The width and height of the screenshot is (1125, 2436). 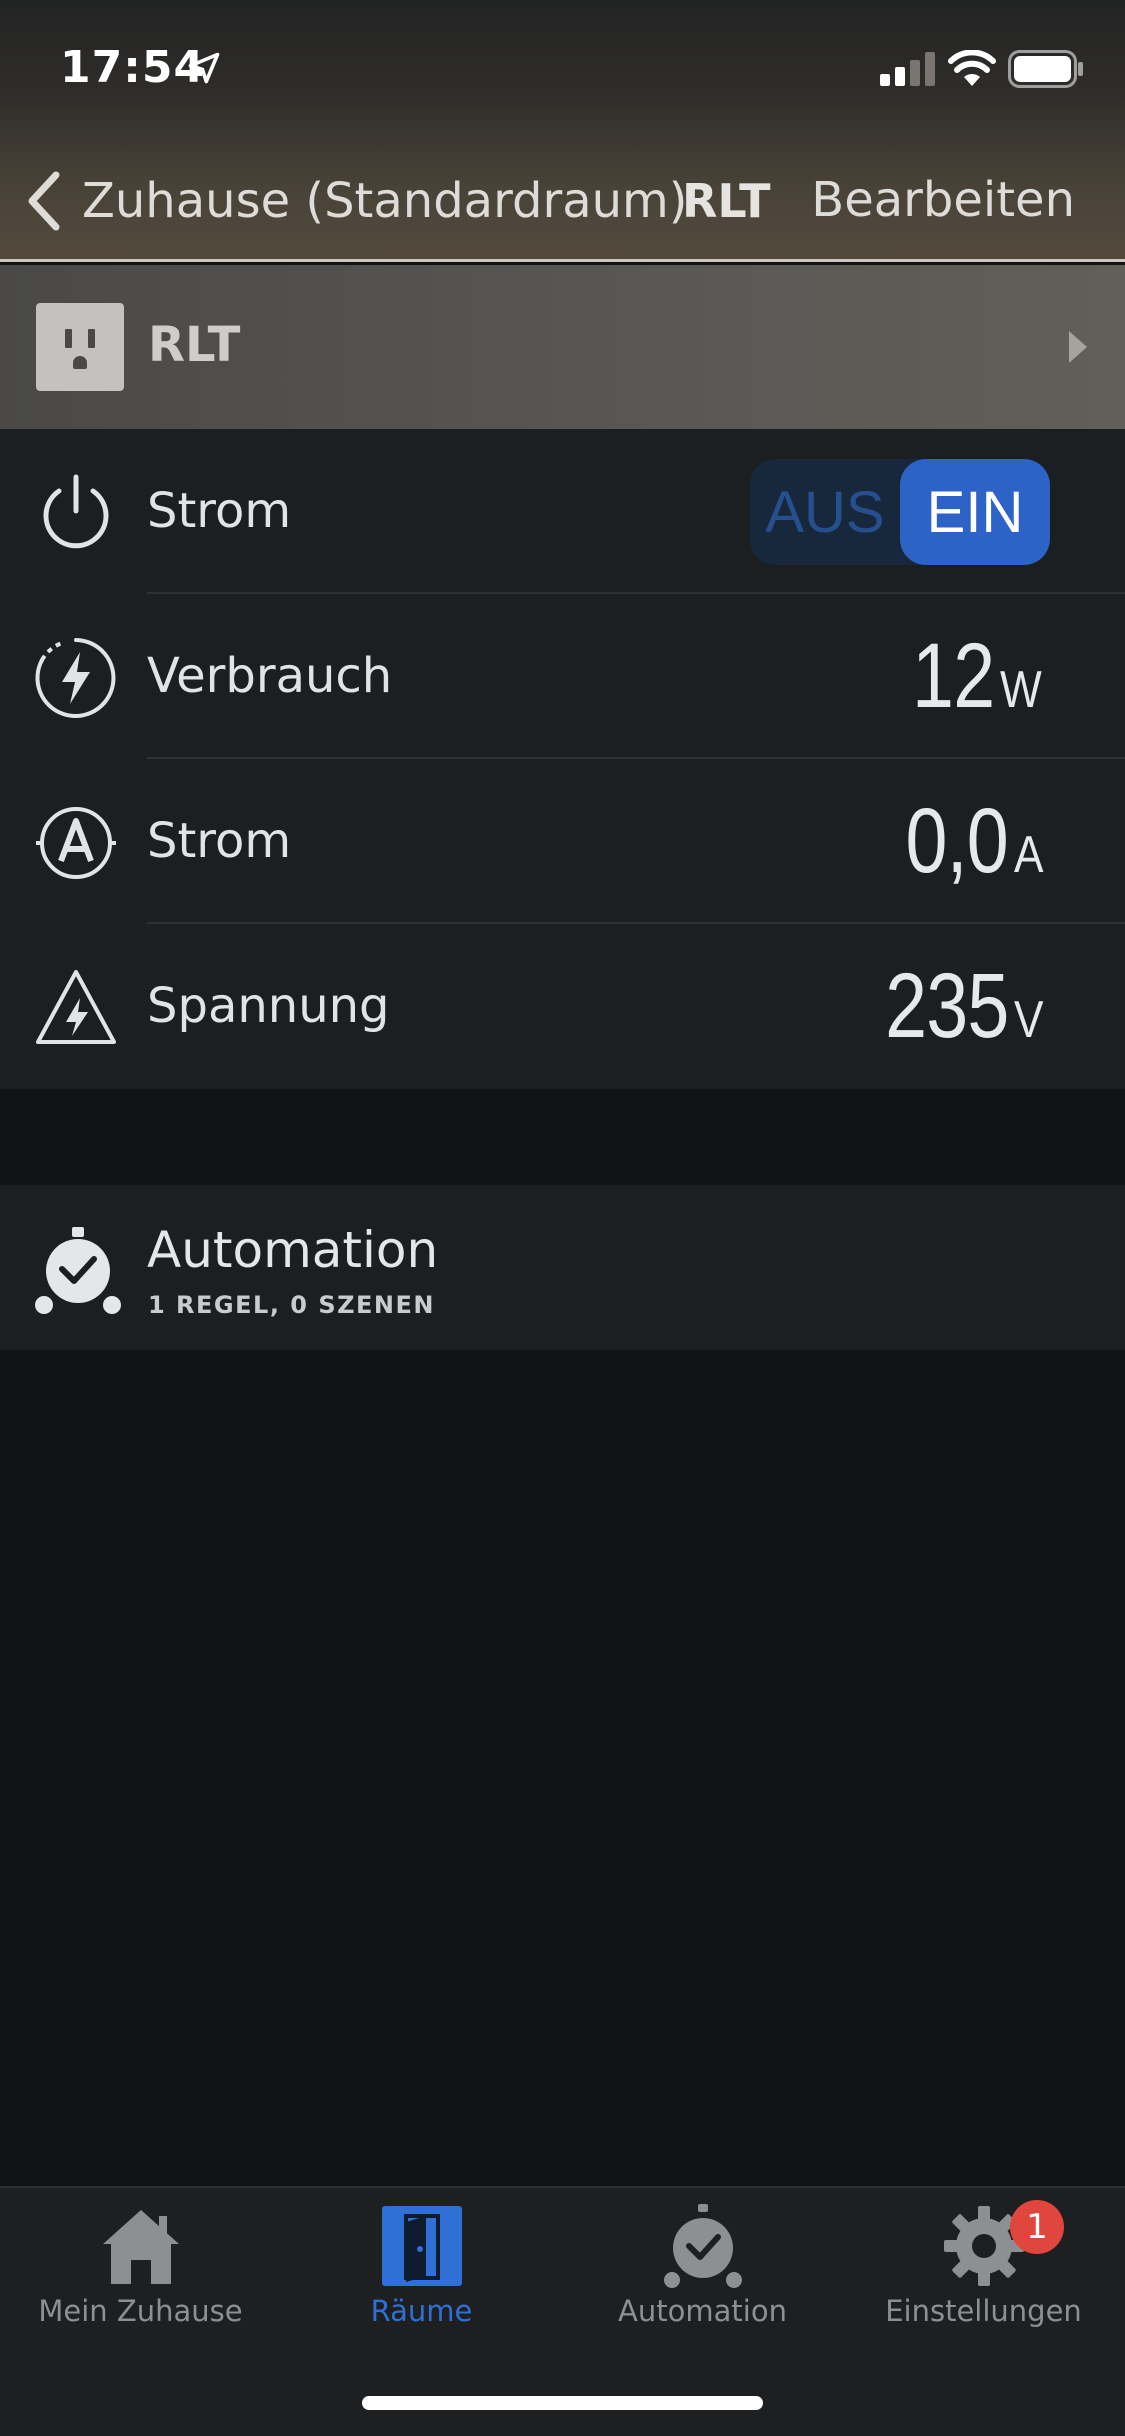 What do you see at coordinates (953, 676) in the screenshot?
I see `consumption-number: 12` at bounding box center [953, 676].